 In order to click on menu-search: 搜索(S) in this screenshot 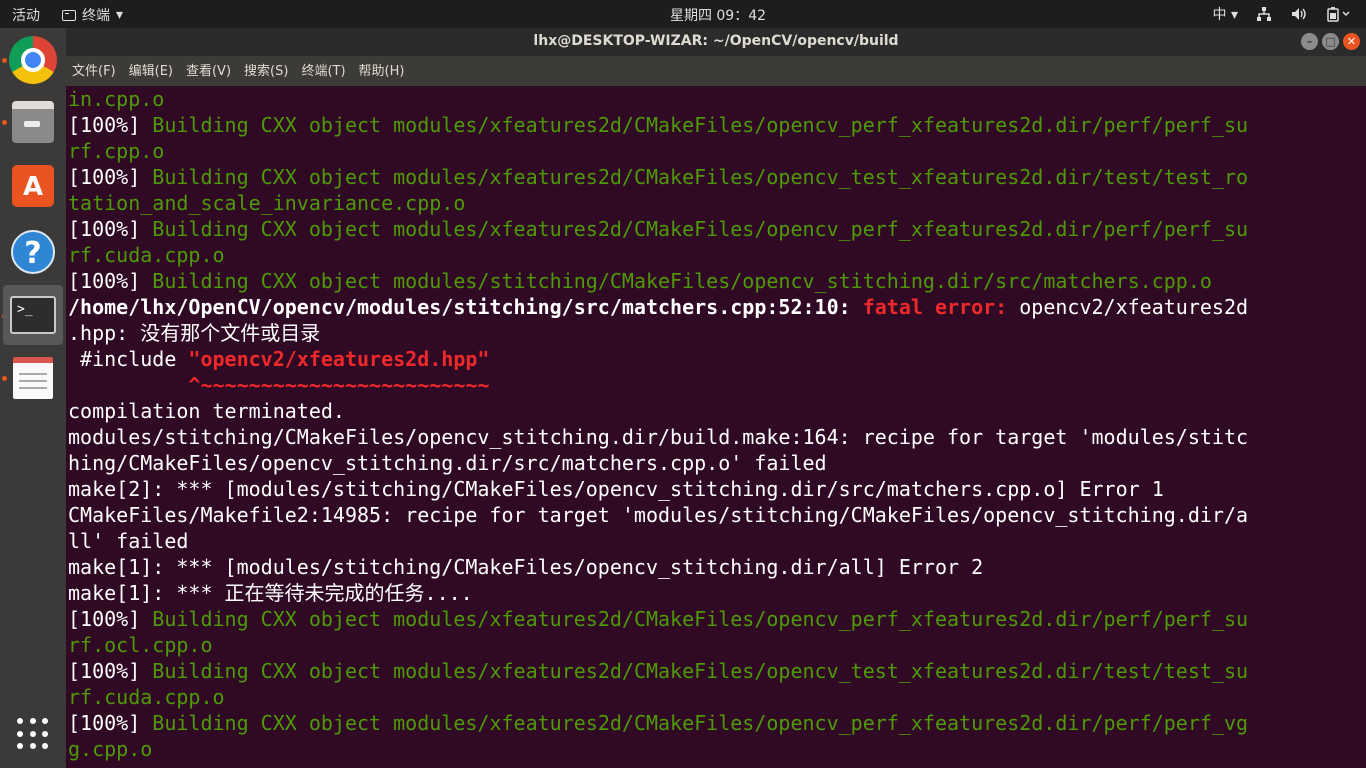, I will do `click(266, 71)`.